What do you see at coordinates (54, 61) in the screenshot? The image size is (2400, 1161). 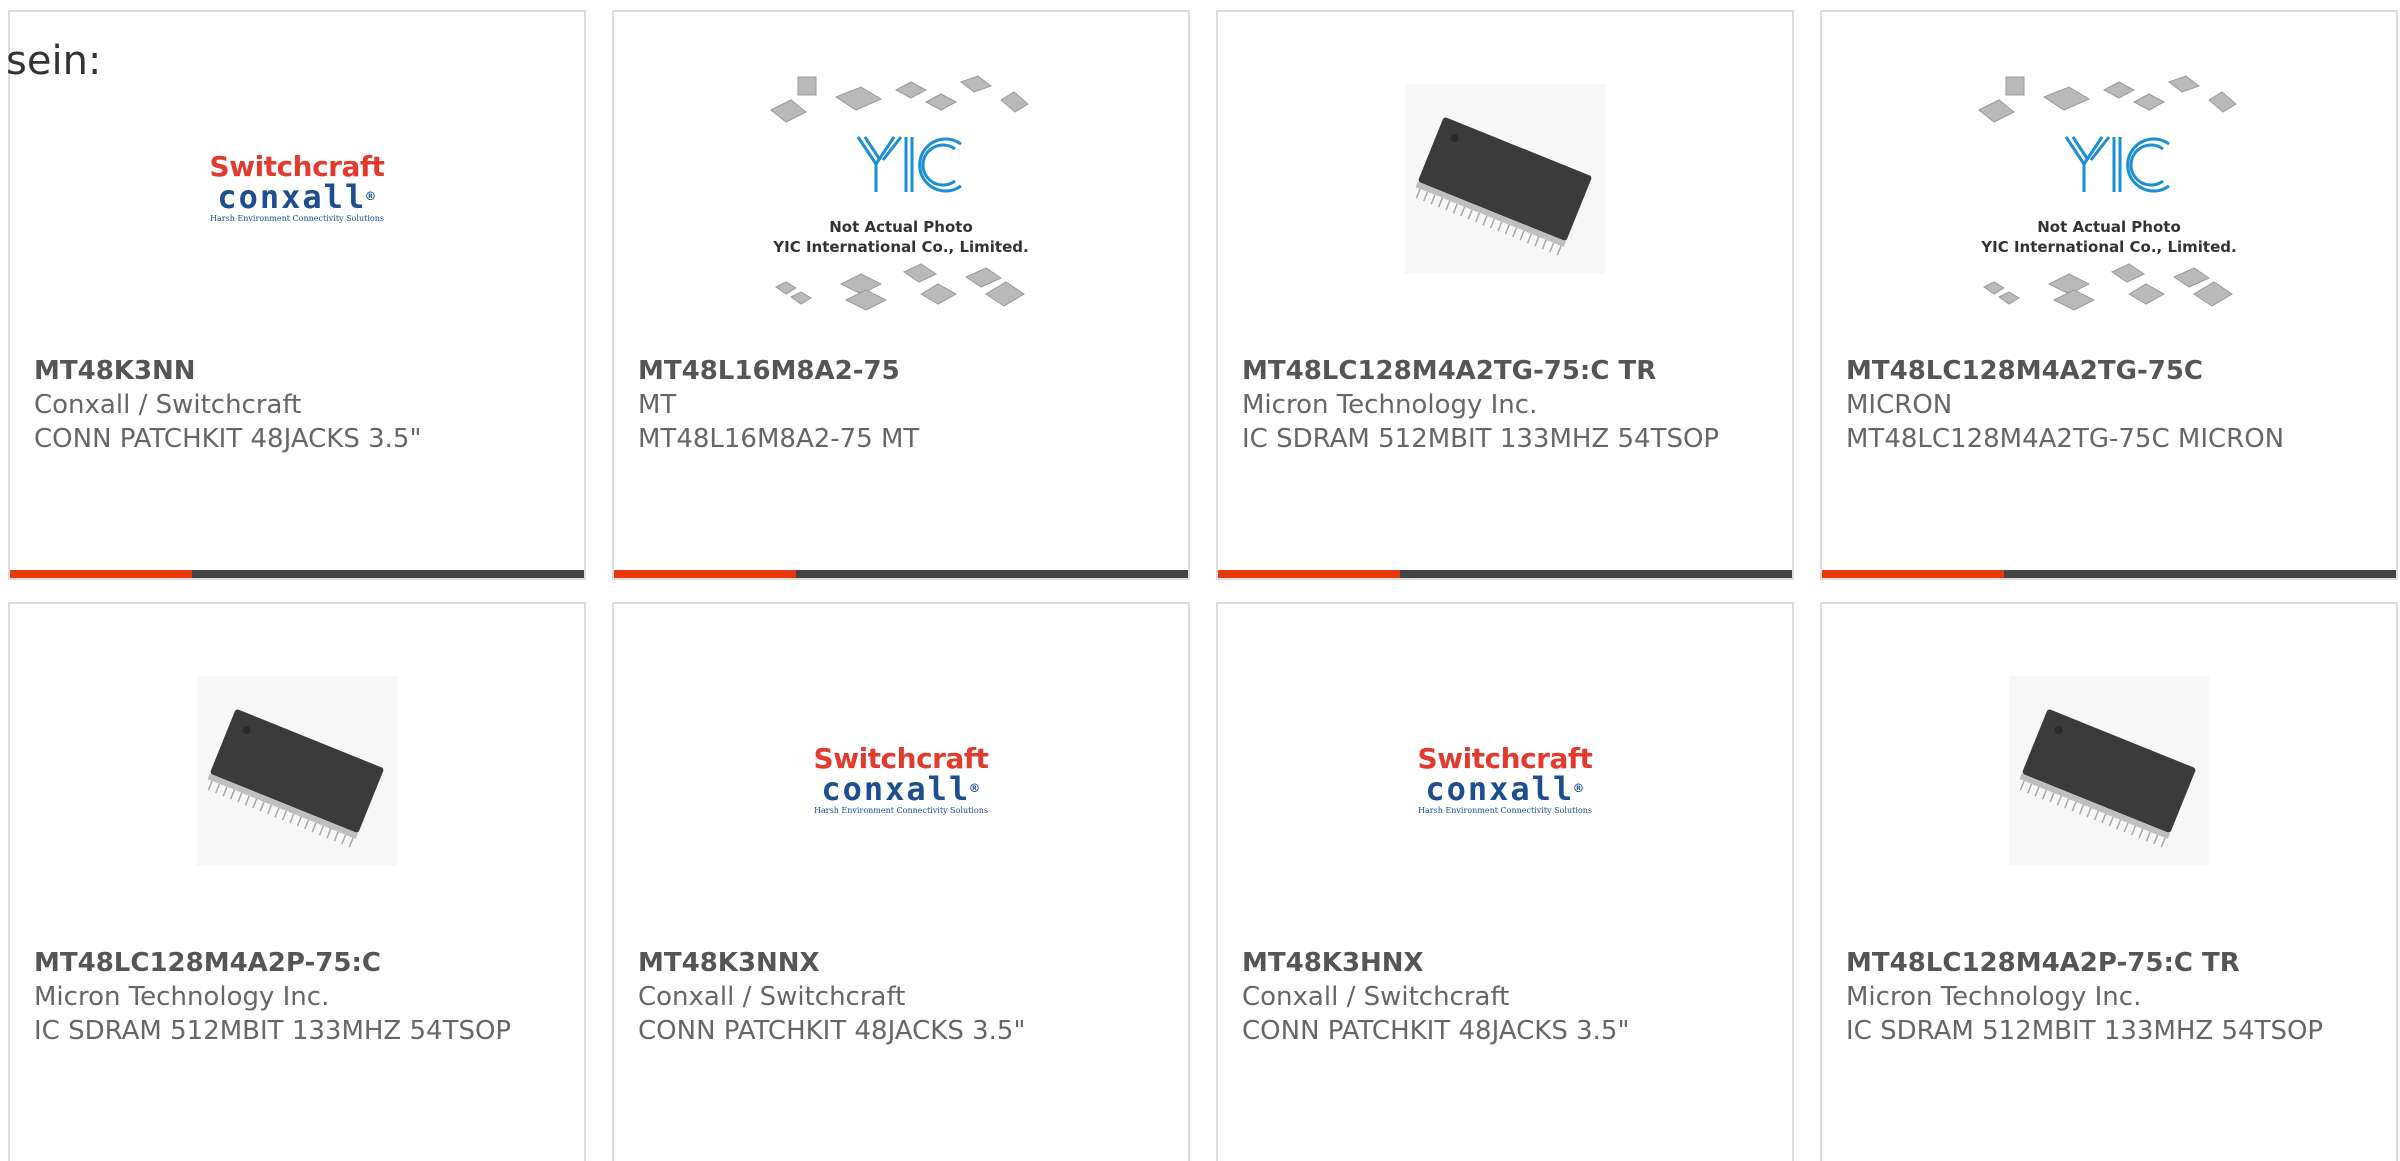 I see `intro-text: sein:` at bounding box center [54, 61].